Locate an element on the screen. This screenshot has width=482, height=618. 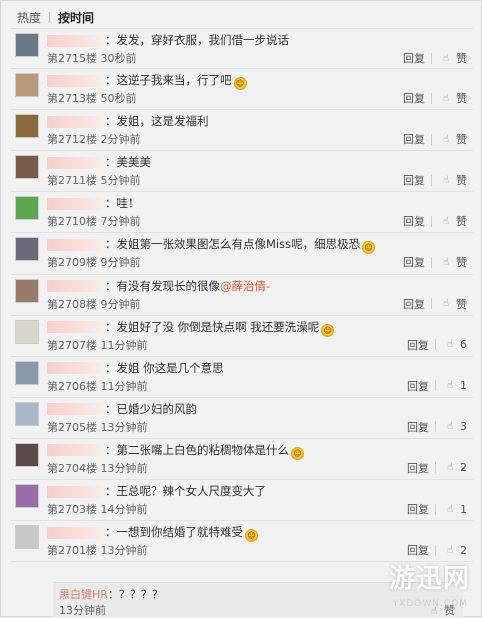
comment-text: 王总呢？辣个女人尺度变大了 is located at coordinates (191, 491).